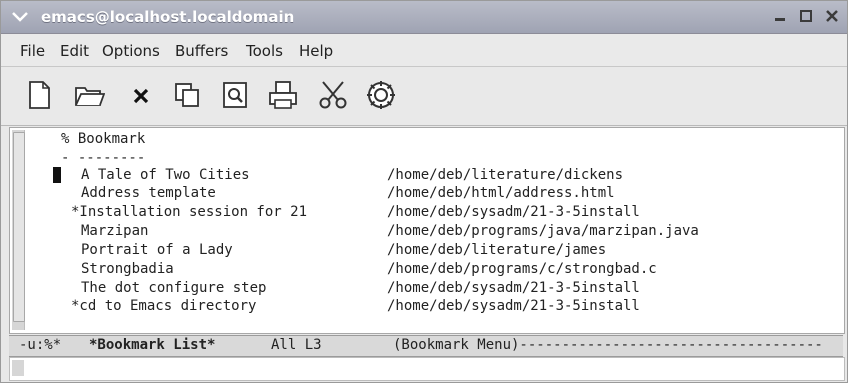 This screenshot has height=383, width=848. Describe the element at coordinates (40, 345) in the screenshot. I see `modeline-status: -u:%*` at that location.